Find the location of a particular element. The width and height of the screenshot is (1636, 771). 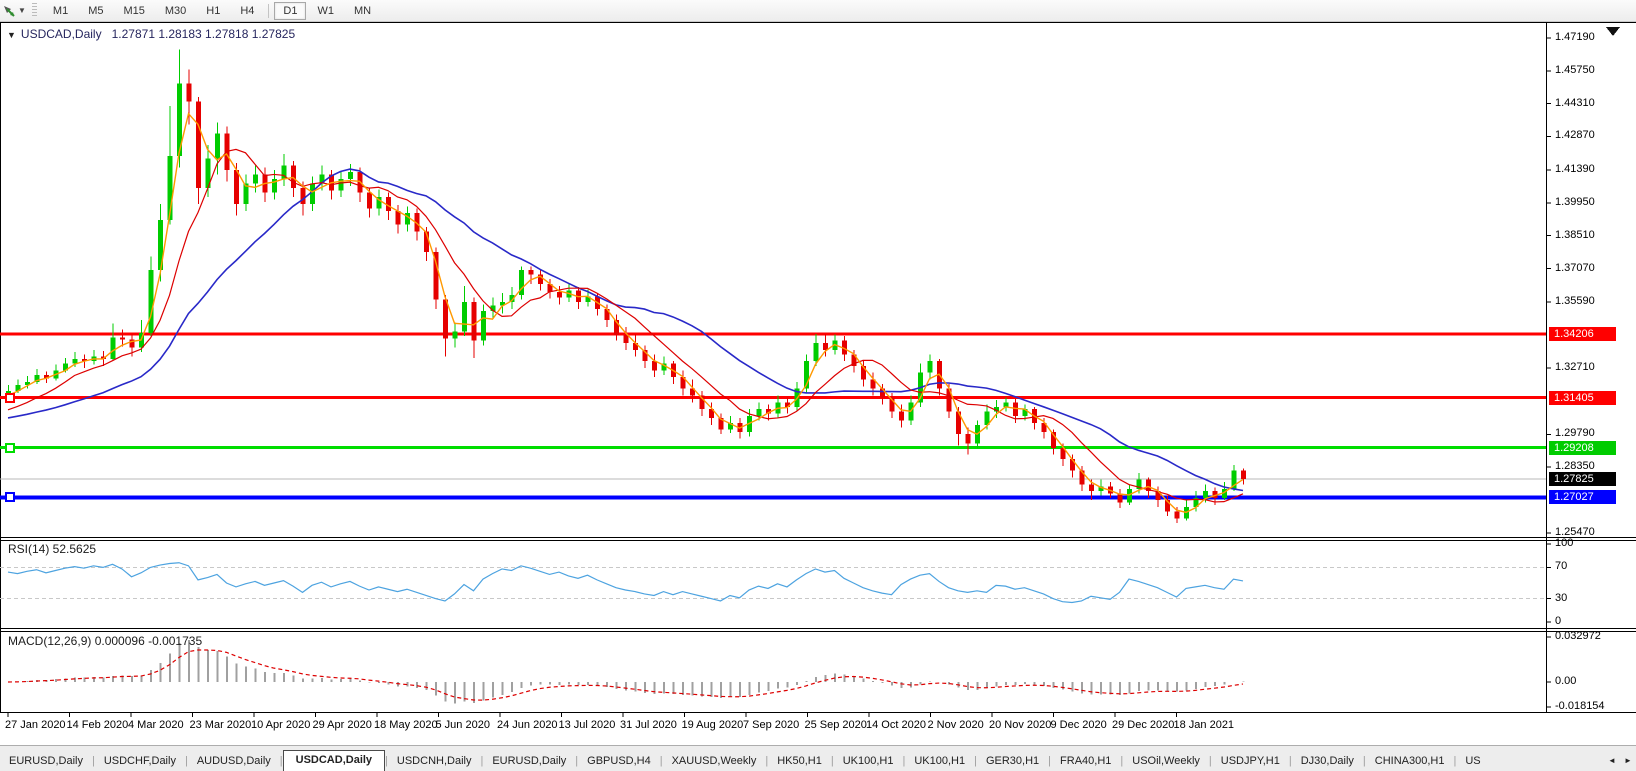

date-tick: 23 Mar 2020 is located at coordinates (220, 725).